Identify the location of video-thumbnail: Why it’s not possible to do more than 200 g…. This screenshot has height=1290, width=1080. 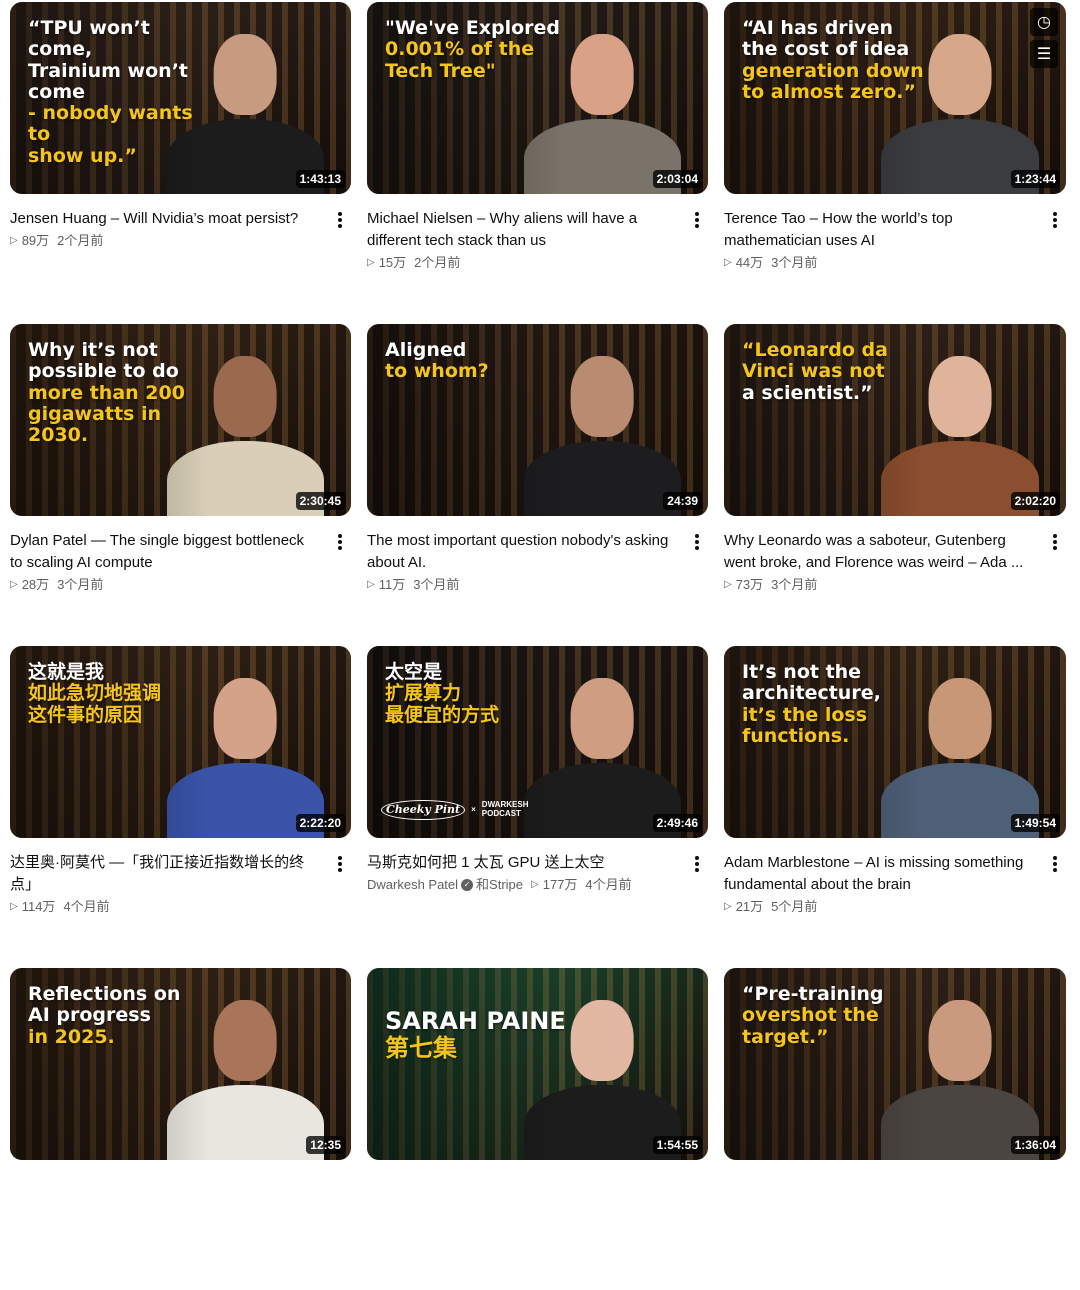
(180, 420).